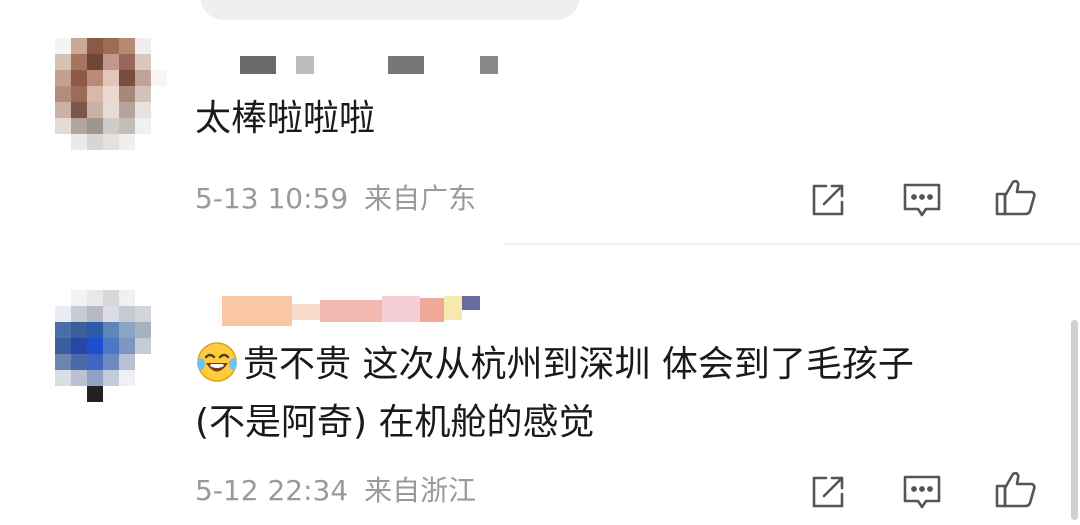  I want to click on comment-meta: 5-13 10:59 来自广东, so click(335, 199).